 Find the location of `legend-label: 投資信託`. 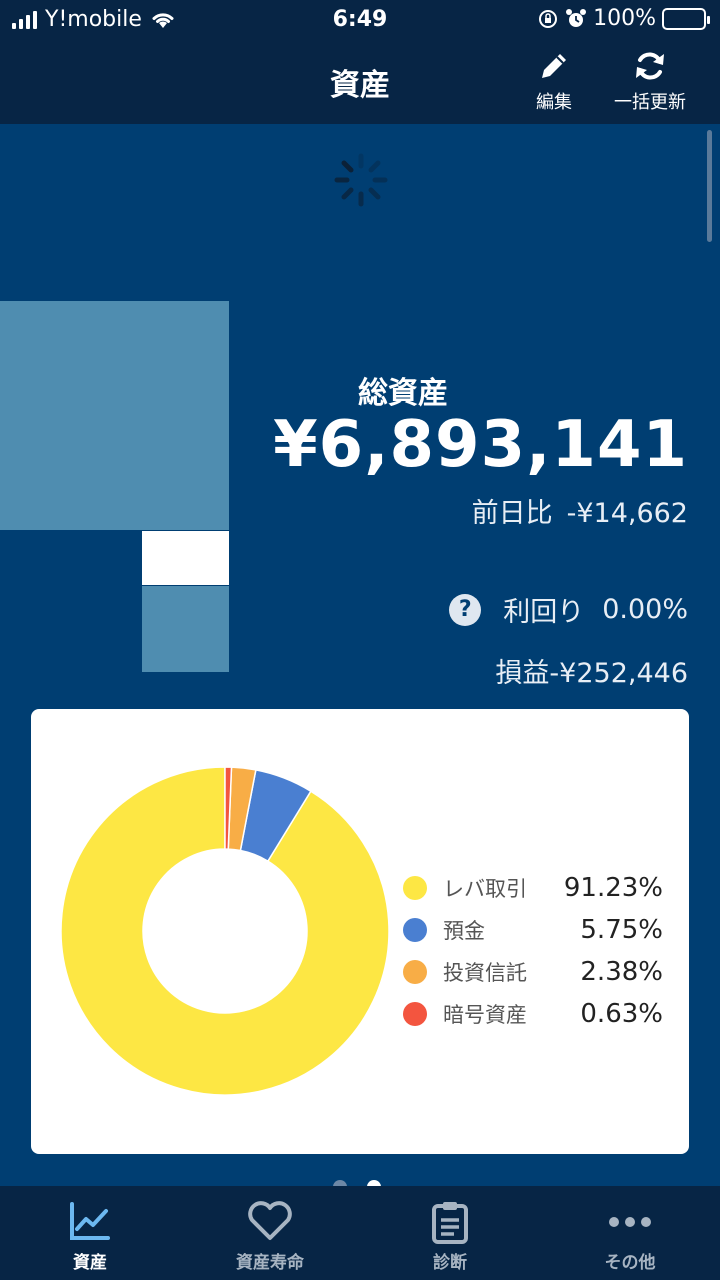

legend-label: 投資信託 is located at coordinates (485, 973).